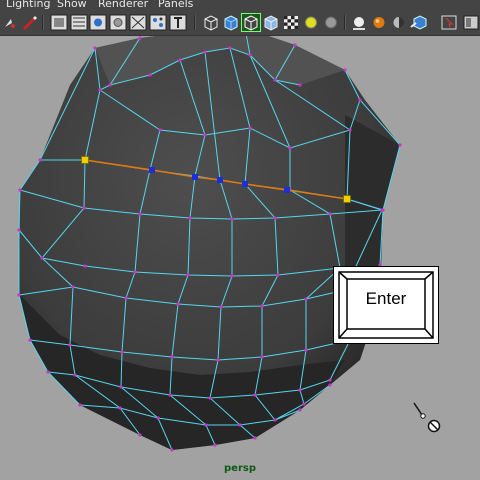 This screenshot has height=480, width=480. What do you see at coordinates (386, 298) in the screenshot?
I see `enter-key-label: Enter` at bounding box center [386, 298].